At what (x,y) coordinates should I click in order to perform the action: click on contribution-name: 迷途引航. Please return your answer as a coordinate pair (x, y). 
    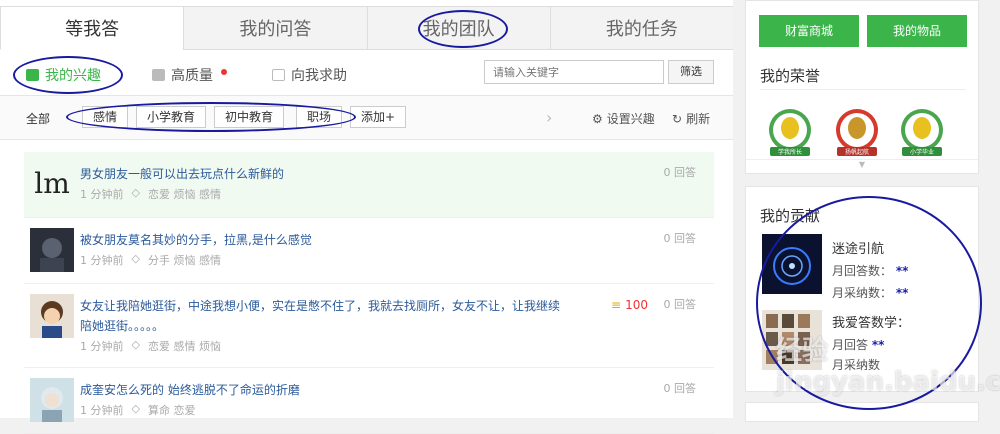
    Looking at the image, I should click on (858, 247).